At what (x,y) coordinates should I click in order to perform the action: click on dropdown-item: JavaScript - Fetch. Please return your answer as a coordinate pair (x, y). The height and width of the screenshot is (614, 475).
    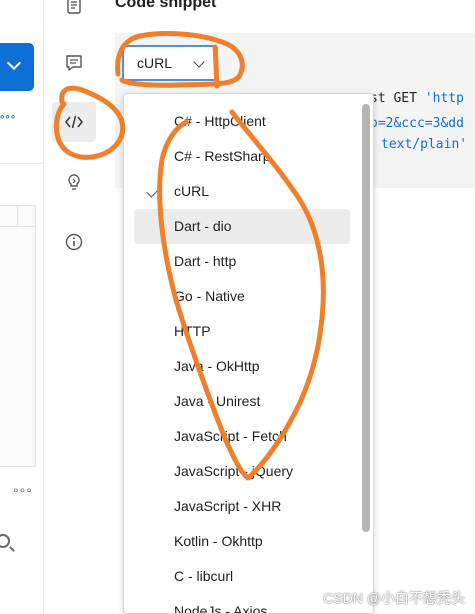
    Looking at the image, I should click on (242, 436).